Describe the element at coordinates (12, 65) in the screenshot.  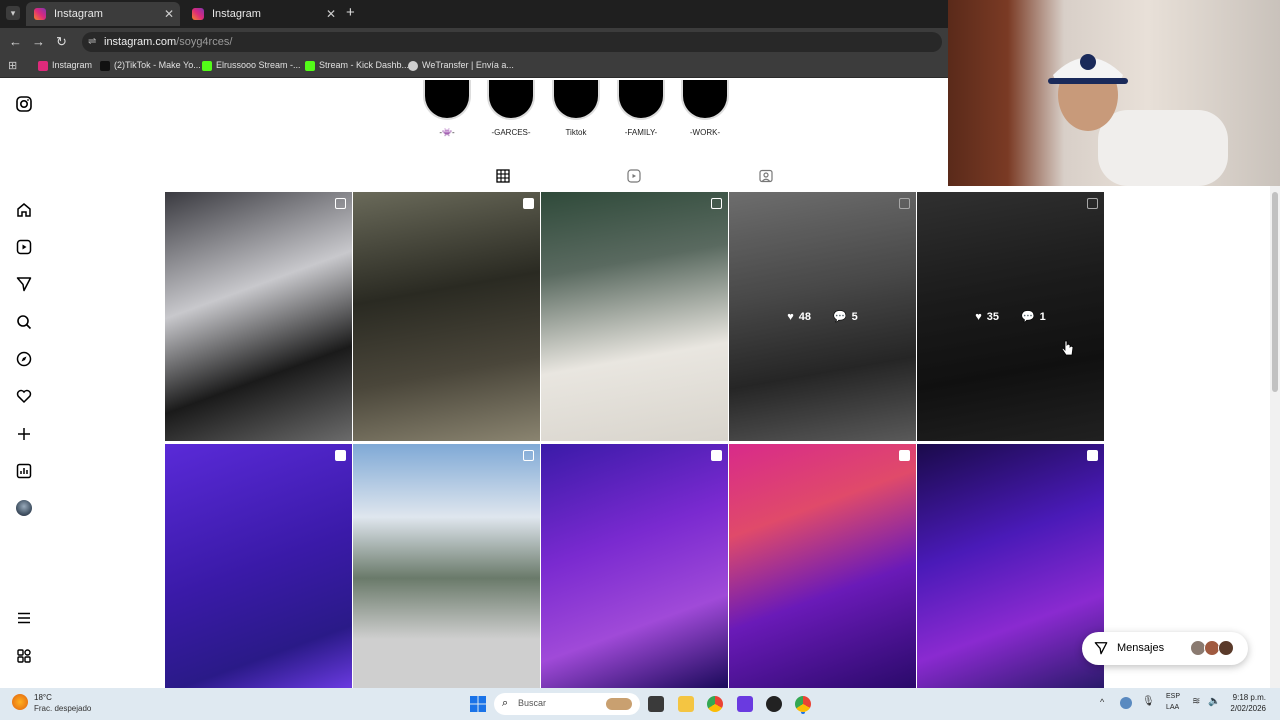
I see `apps-grid-icon: ⊞` at that location.